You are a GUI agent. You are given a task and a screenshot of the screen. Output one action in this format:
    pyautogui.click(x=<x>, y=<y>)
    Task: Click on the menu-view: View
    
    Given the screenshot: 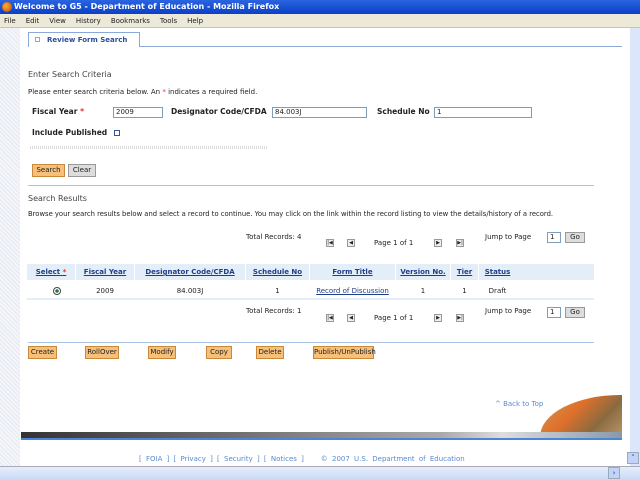 What is the action you would take?
    pyautogui.click(x=57, y=21)
    